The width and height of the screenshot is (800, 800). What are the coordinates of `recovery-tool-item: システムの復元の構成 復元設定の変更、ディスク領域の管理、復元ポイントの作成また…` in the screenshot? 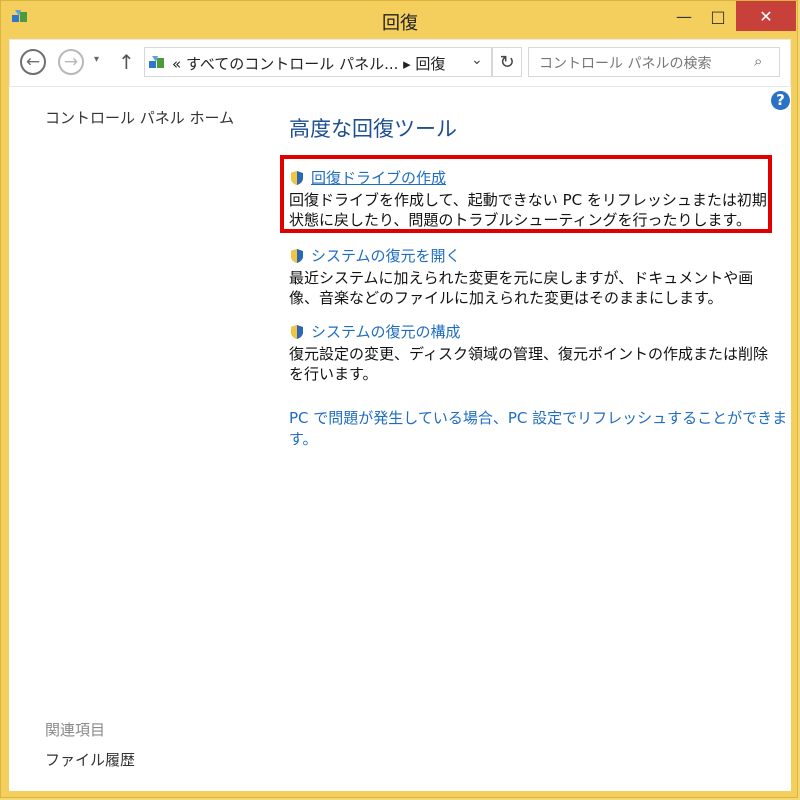 It's located at (529, 352).